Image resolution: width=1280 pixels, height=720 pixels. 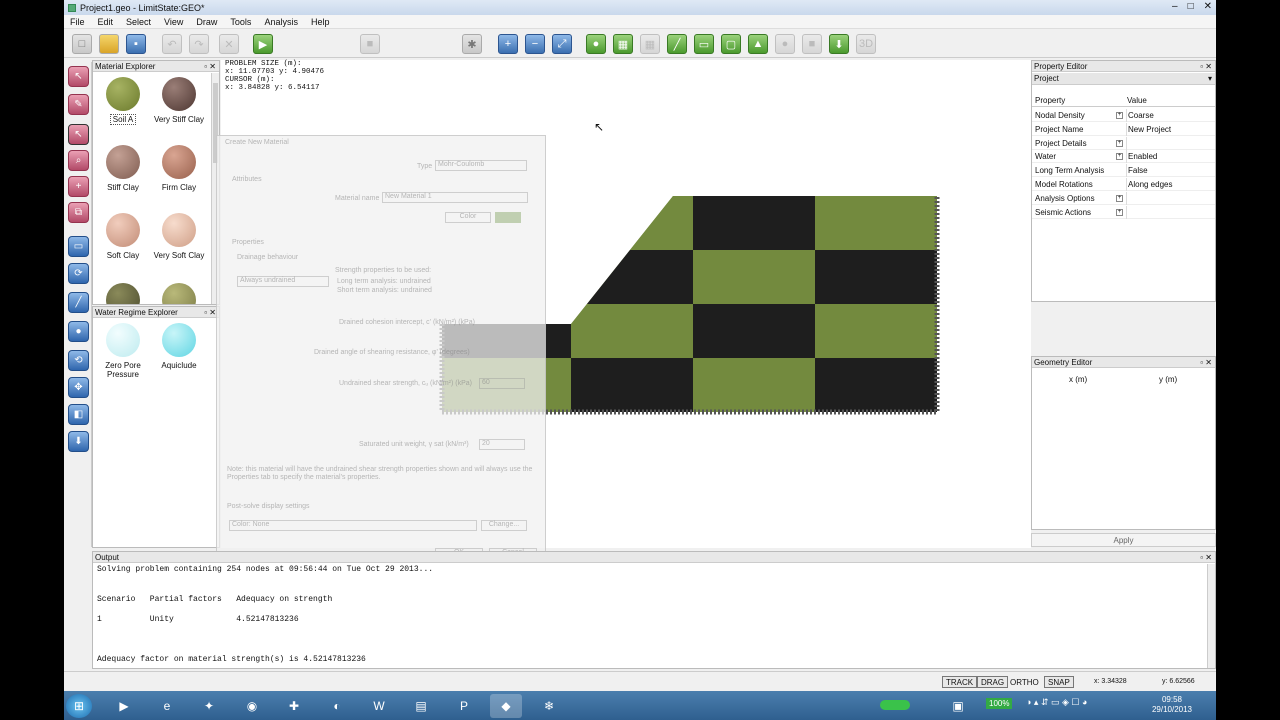 I want to click on app-icon-2: ✦, so click(x=209, y=706).